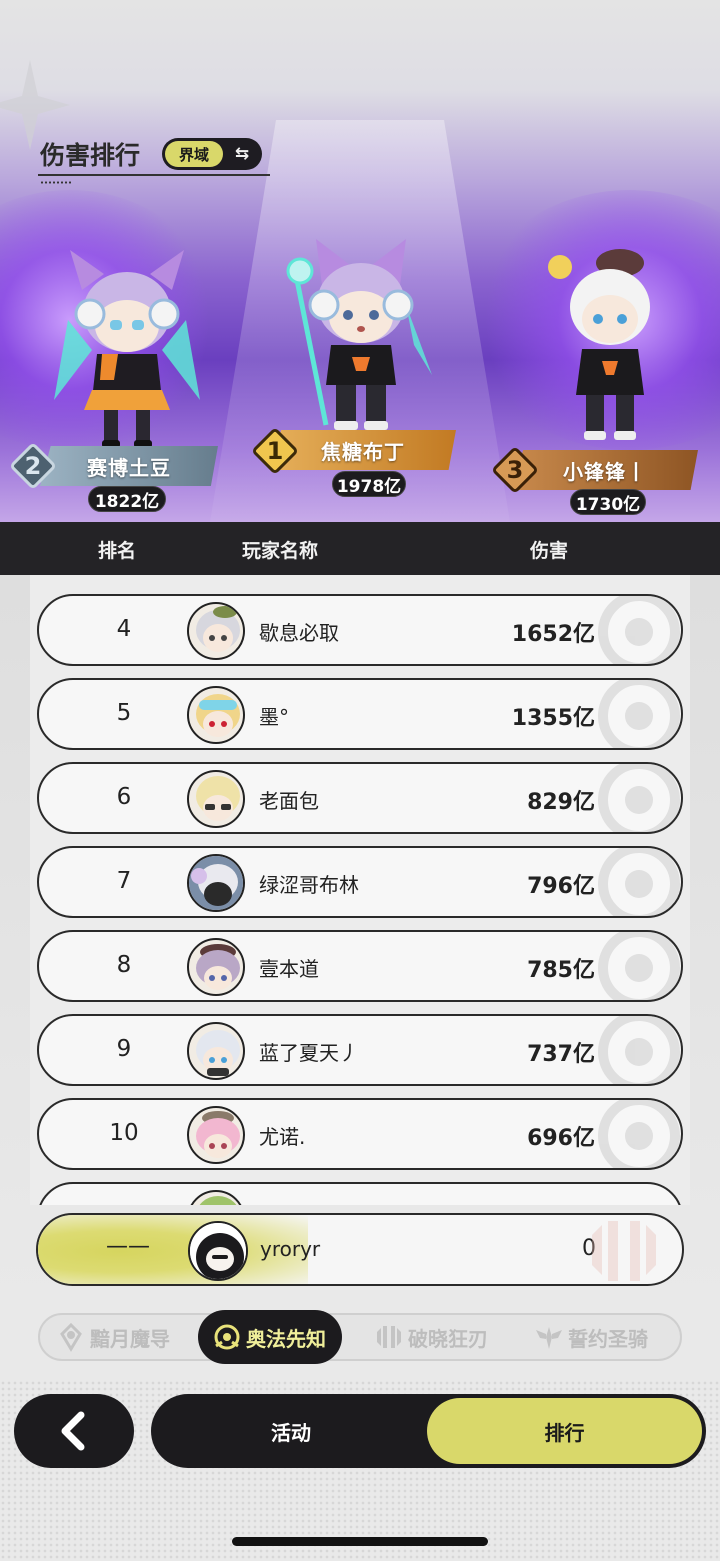 This screenshot has height=1561, width=720. I want to click on table-row-partial, so click(360, 1193).